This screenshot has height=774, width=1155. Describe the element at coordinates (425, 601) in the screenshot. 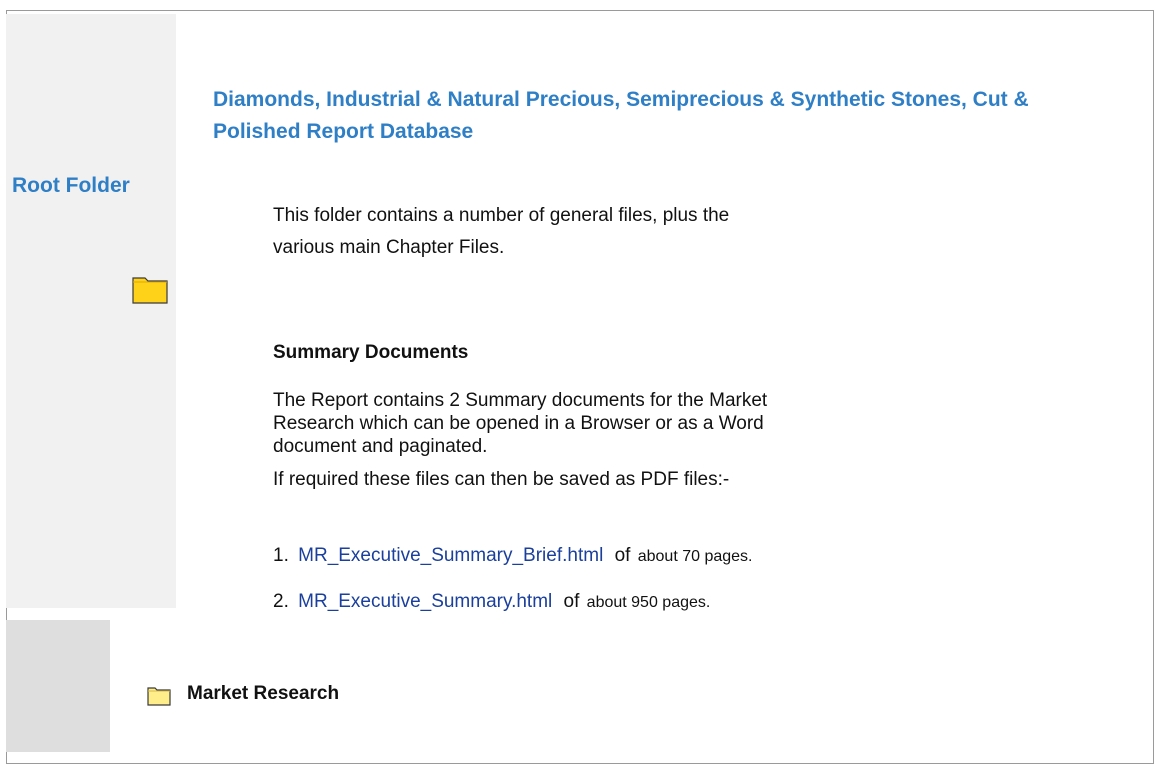

I see `executive-summary-link: MR_Executive_Summary.html` at that location.